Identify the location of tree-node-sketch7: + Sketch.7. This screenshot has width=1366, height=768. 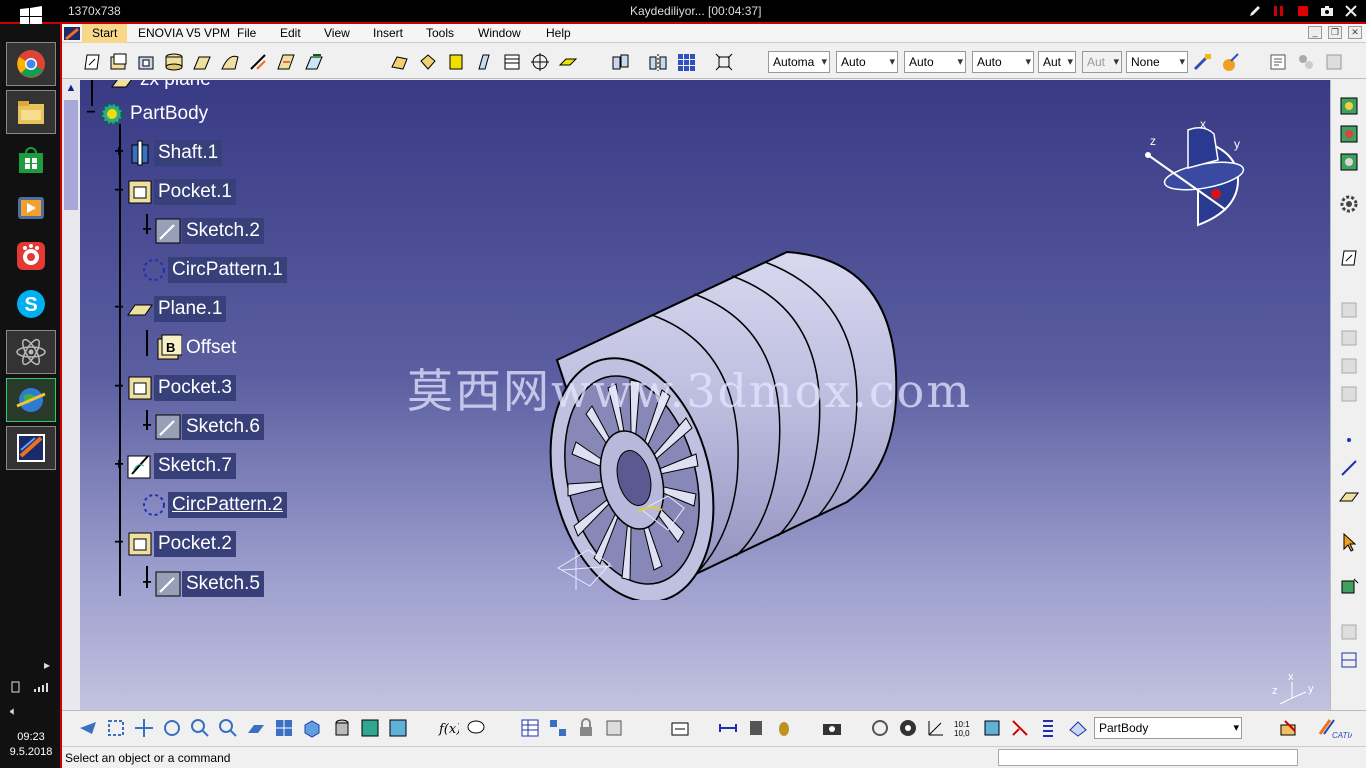
(174, 466).